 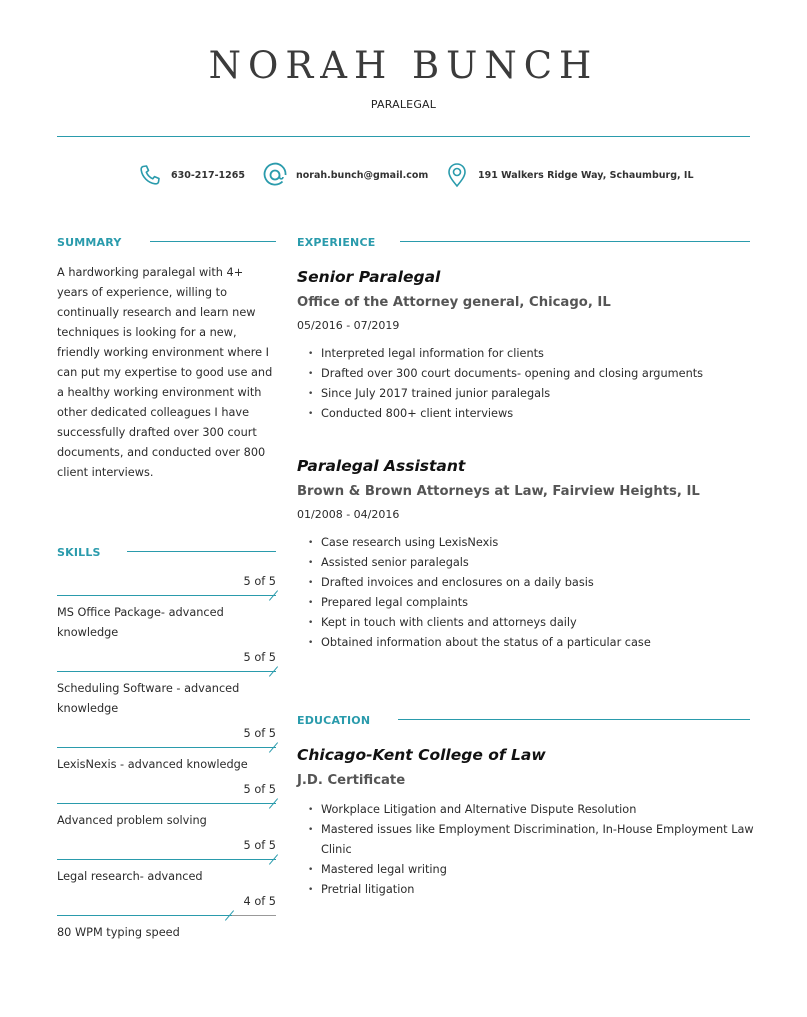 I want to click on bullet-item: Assisted senior paralegals, so click(x=534, y=563).